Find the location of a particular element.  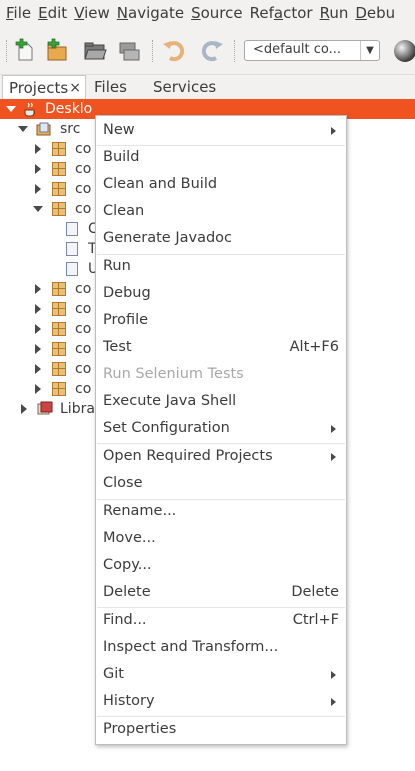

menu-run: Run is located at coordinates (331, 13).